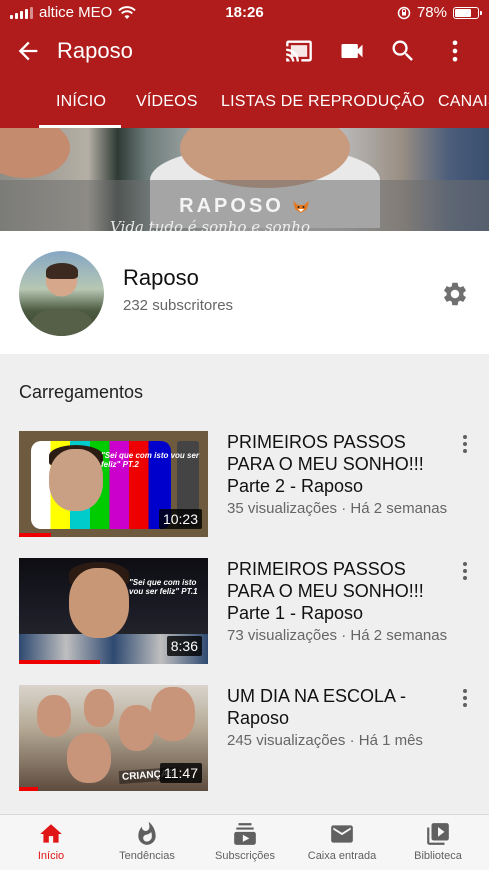 The width and height of the screenshot is (489, 870). I want to click on video-camera-icon, so click(352, 51).